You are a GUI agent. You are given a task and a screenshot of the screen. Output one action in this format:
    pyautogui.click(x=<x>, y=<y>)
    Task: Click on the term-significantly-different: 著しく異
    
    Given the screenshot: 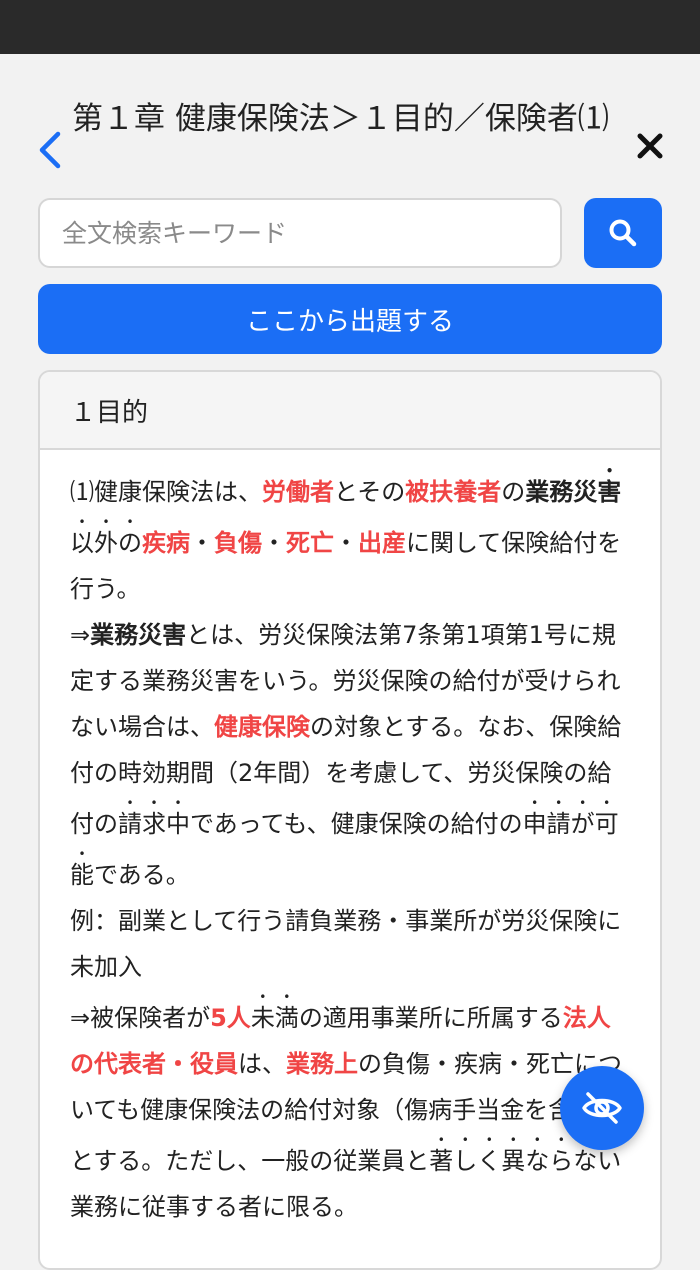 What is the action you would take?
    pyautogui.click(x=477, y=1161)
    